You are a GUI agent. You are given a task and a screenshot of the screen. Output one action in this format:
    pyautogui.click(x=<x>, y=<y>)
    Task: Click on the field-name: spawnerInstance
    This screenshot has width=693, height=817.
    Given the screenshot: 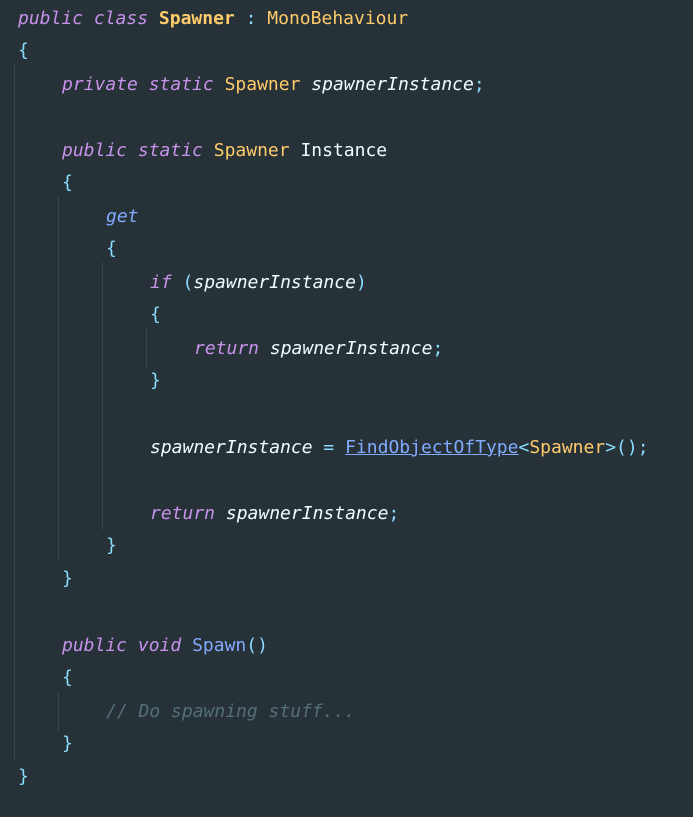 What is the action you would take?
    pyautogui.click(x=392, y=84)
    